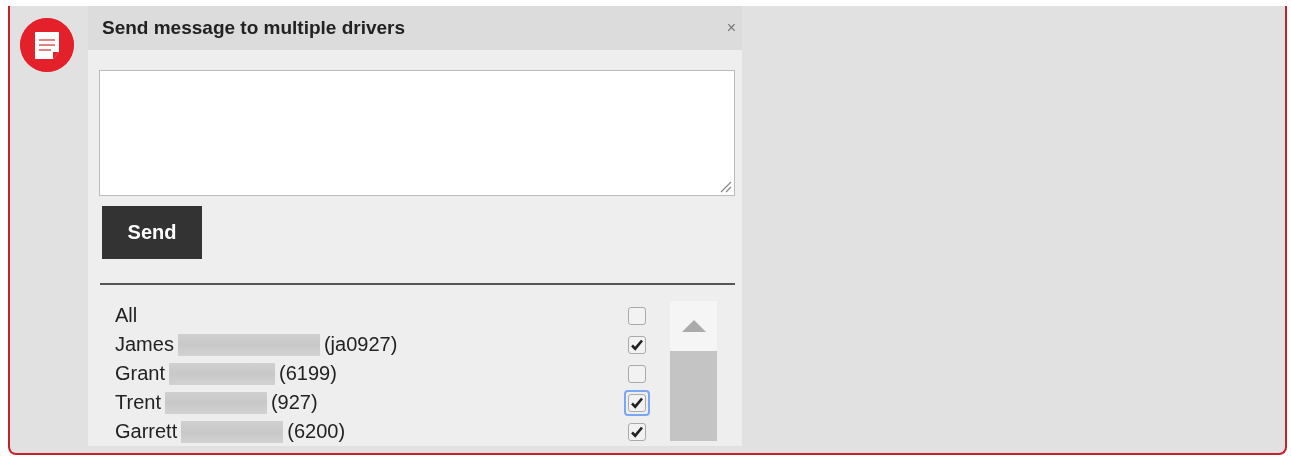  I want to click on driver-code: (927), so click(294, 402).